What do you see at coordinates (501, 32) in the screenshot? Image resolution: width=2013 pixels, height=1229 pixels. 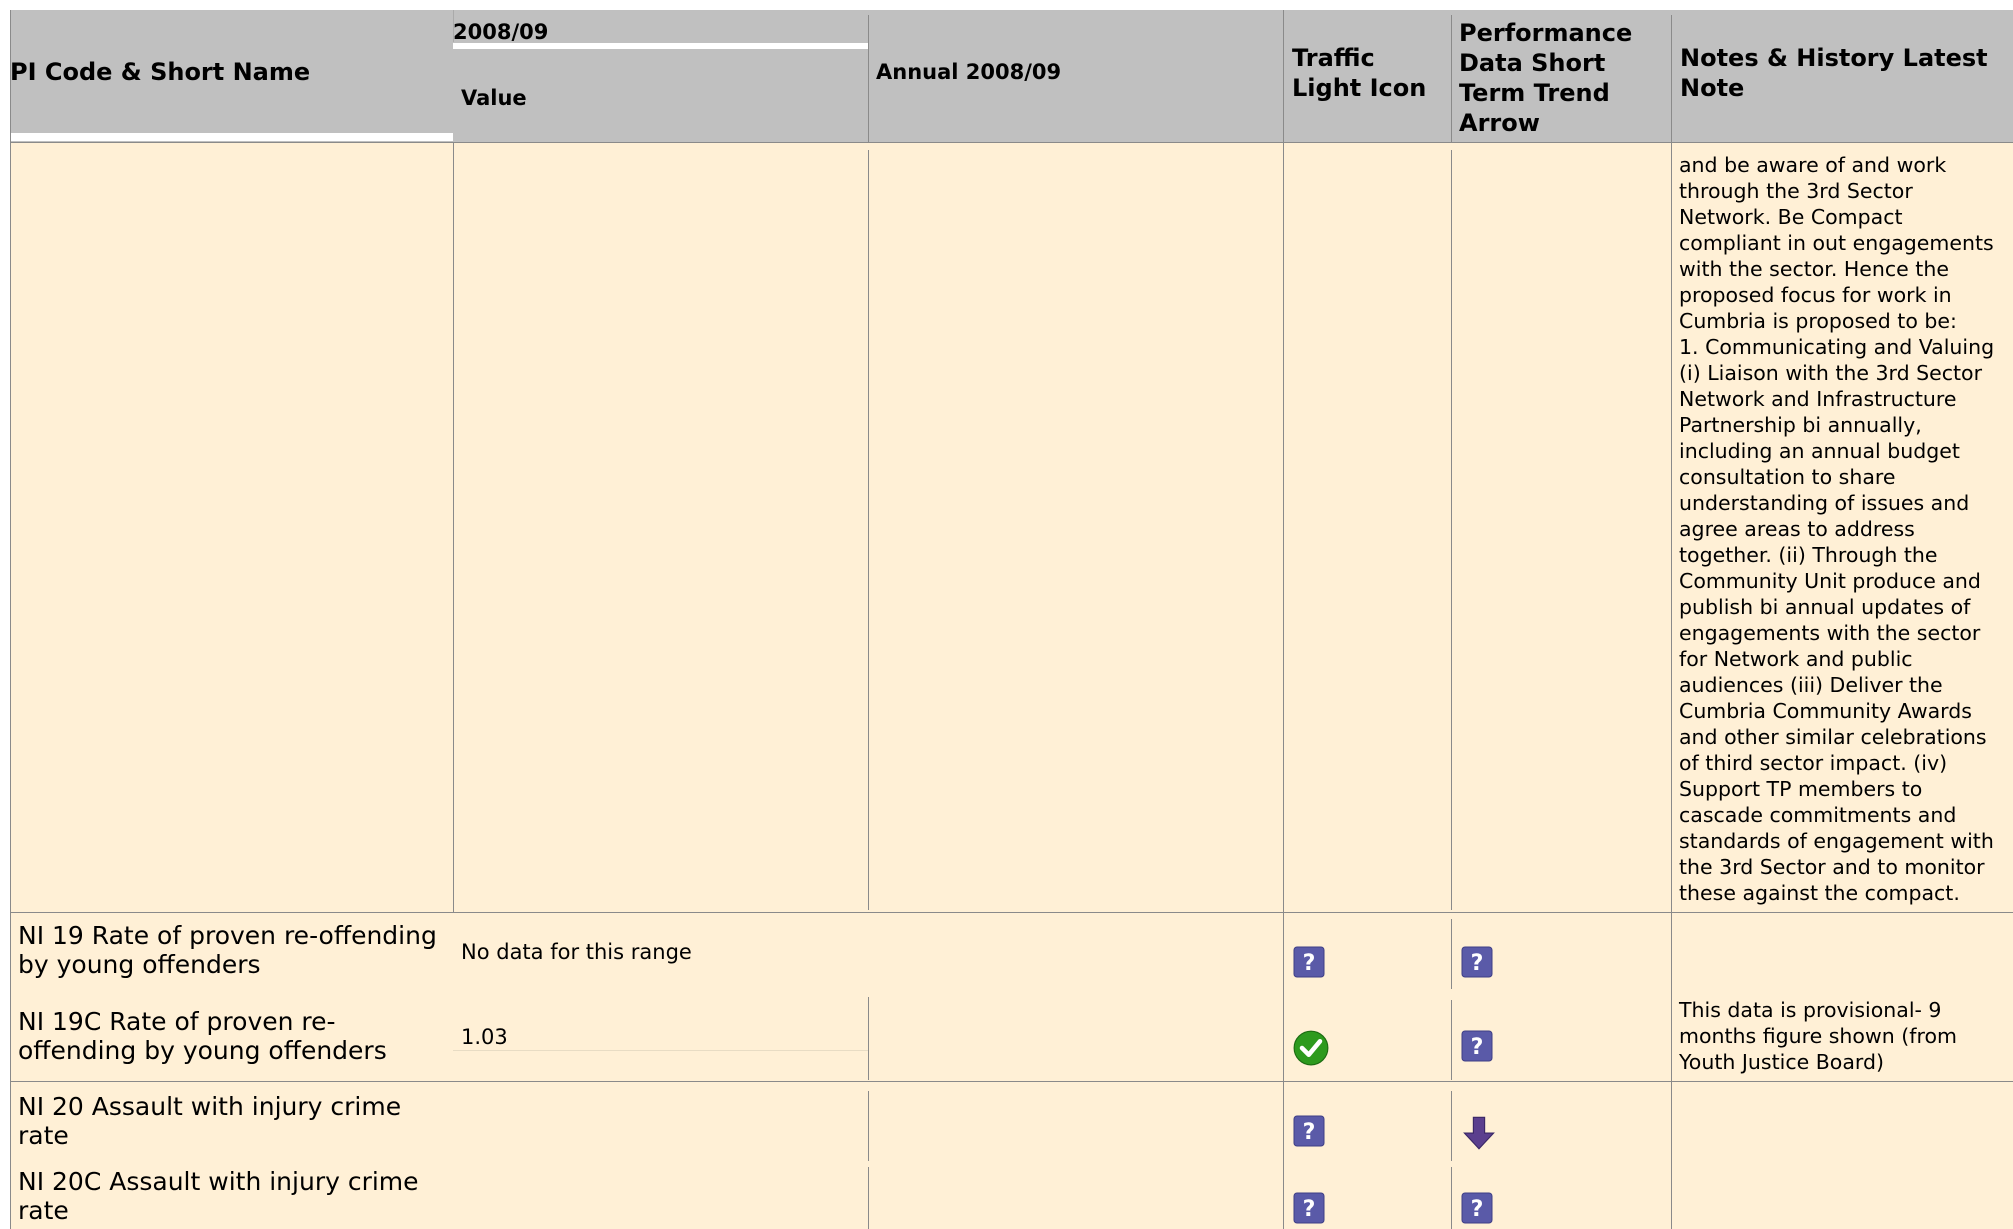 I see `header-period: 2008/09` at bounding box center [501, 32].